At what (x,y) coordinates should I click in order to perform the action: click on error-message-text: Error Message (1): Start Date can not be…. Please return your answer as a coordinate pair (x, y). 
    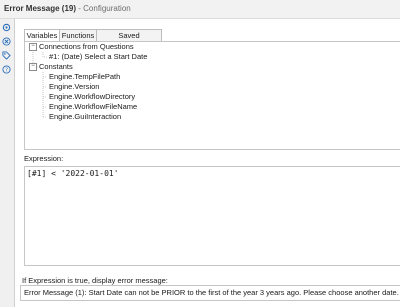
    Looking at the image, I should click on (211, 292).